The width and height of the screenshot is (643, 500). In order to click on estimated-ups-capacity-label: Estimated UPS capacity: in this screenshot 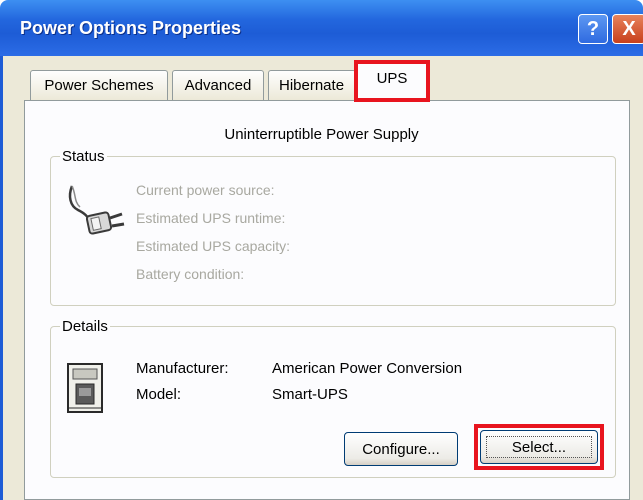, I will do `click(213, 246)`.